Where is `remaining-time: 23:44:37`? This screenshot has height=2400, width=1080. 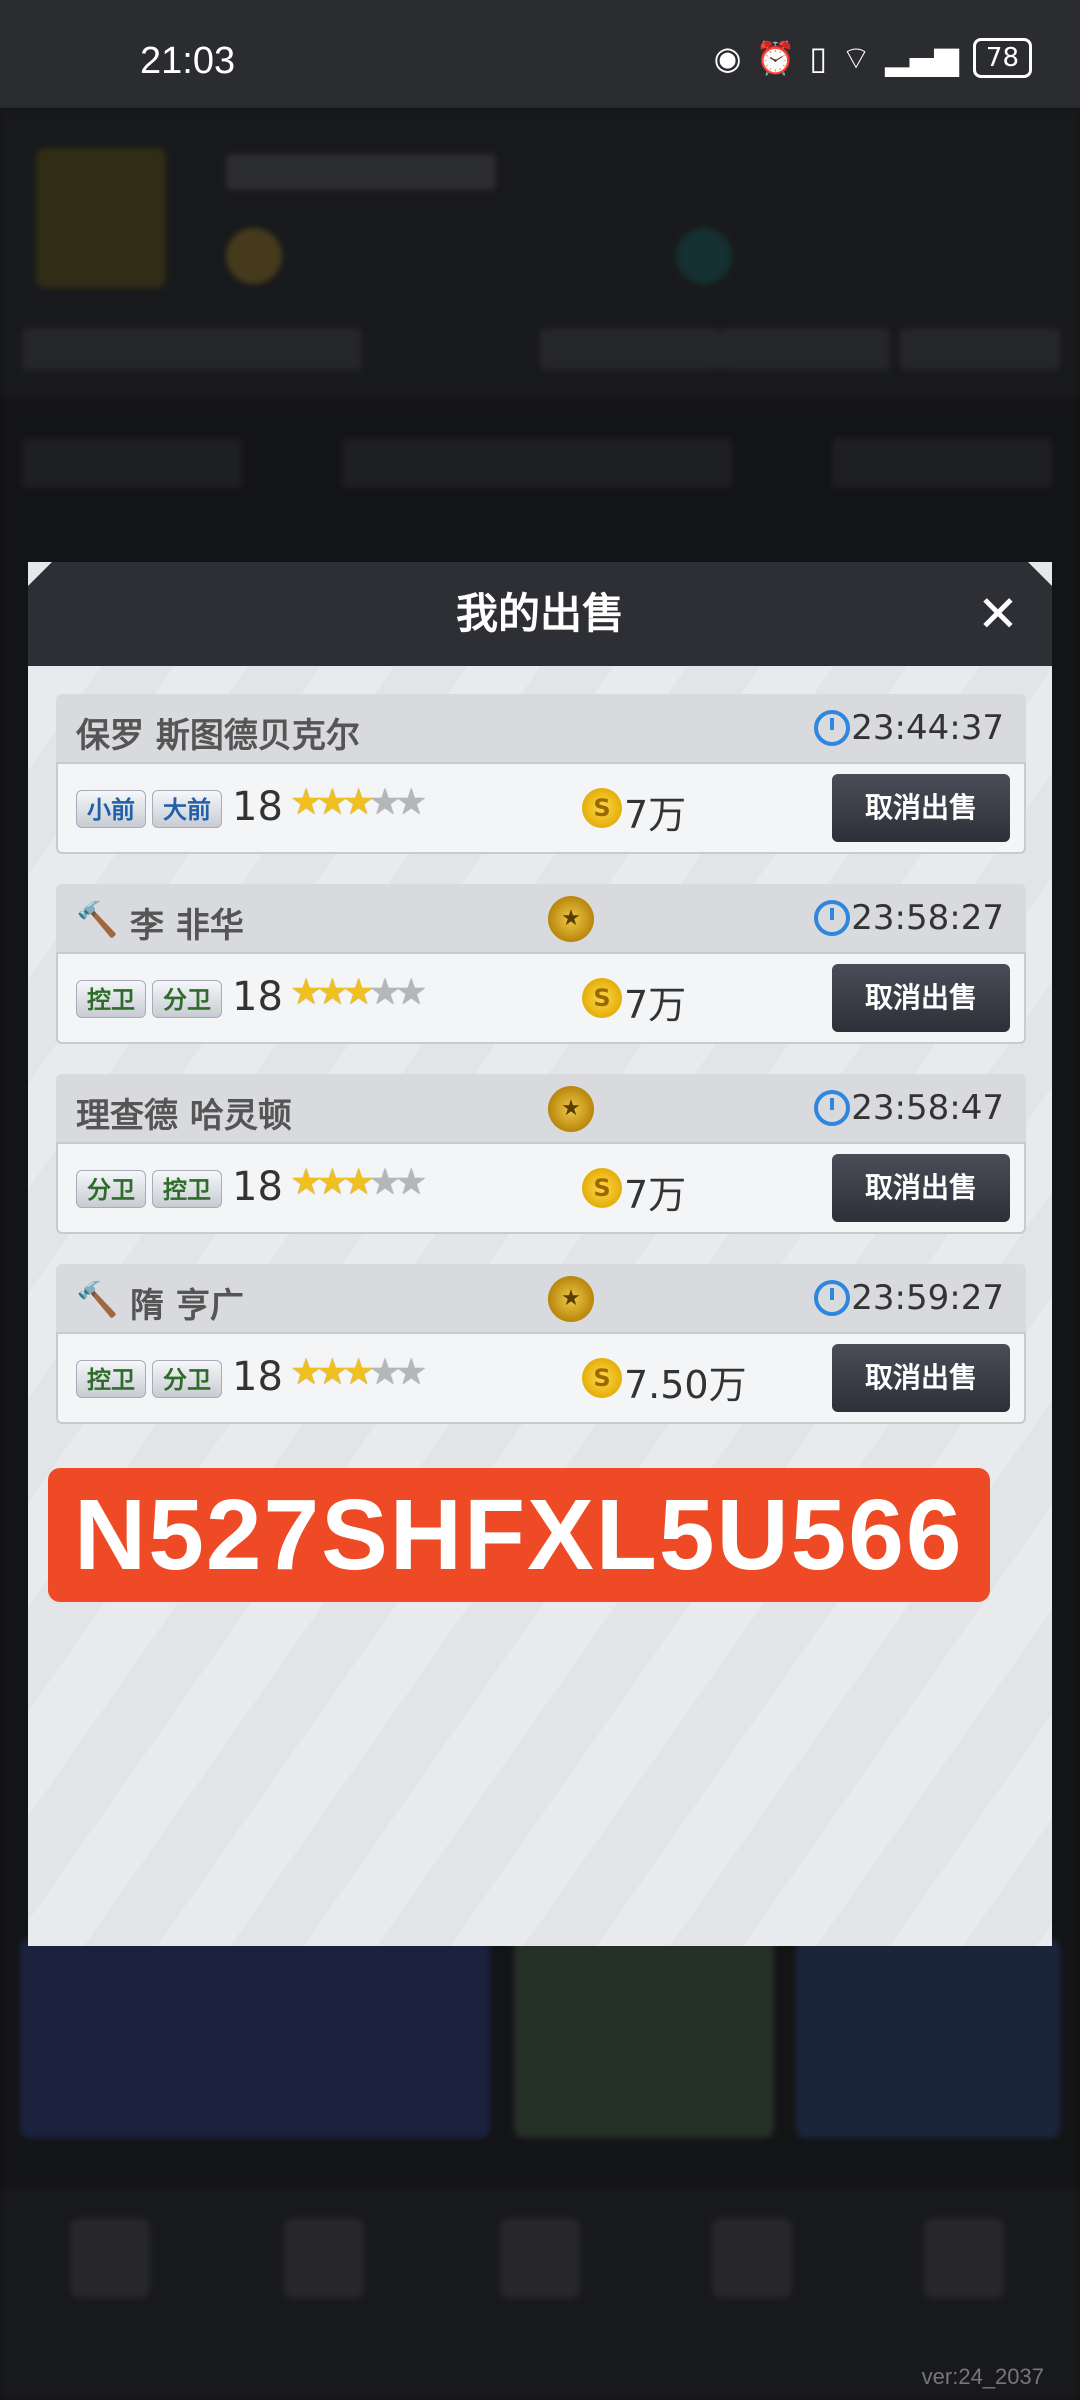 remaining-time: 23:44:37 is located at coordinates (927, 728).